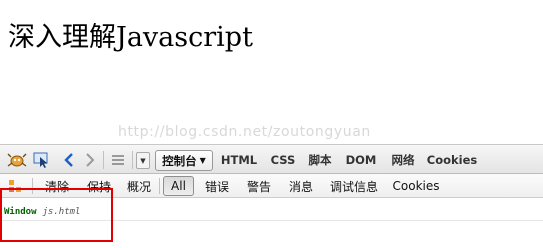 This screenshot has height=248, width=543. I want to click on tab-dom: DOM, so click(361, 160).